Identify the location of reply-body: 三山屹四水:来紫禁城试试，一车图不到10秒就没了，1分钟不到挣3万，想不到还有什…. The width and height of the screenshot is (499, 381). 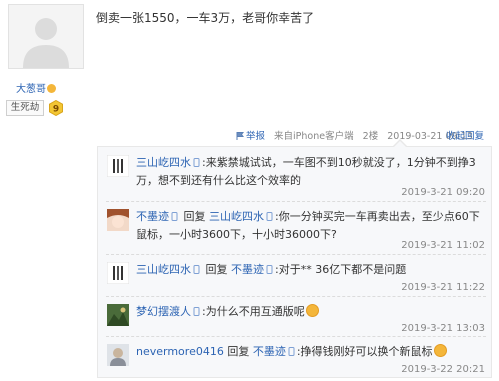
(310, 172).